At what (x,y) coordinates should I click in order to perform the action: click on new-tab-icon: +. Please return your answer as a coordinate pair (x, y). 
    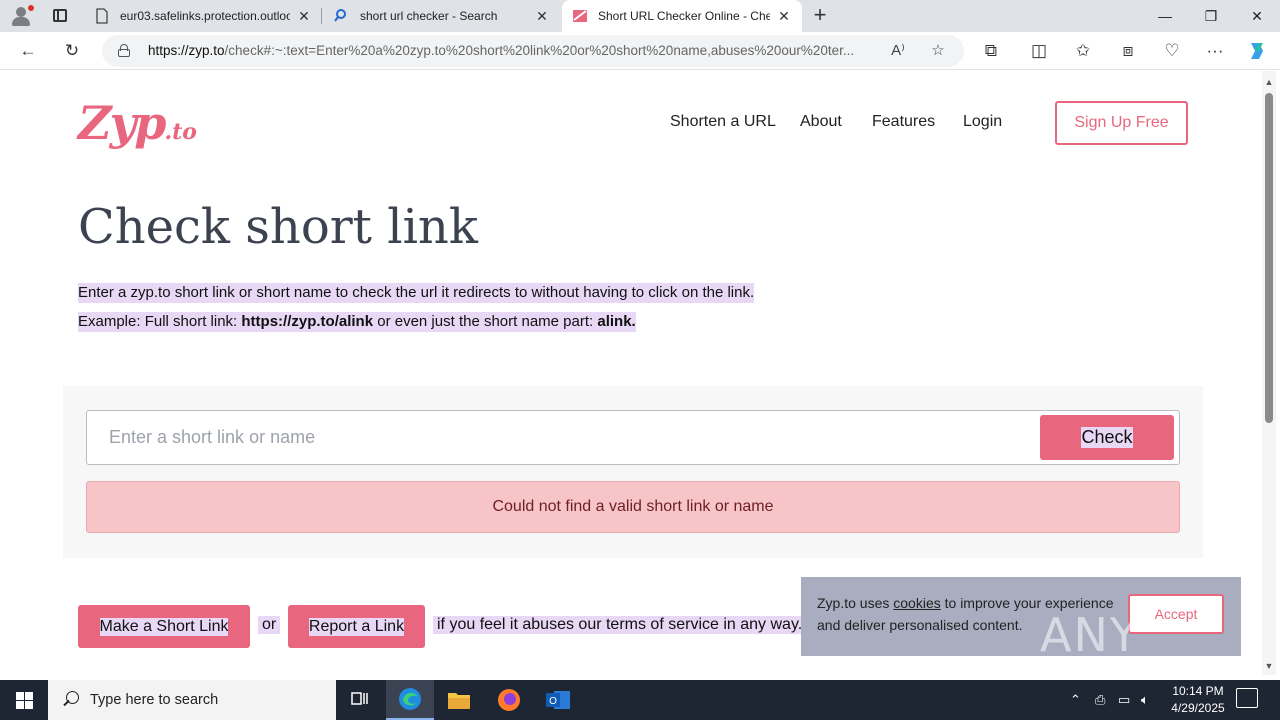
    Looking at the image, I should click on (820, 16).